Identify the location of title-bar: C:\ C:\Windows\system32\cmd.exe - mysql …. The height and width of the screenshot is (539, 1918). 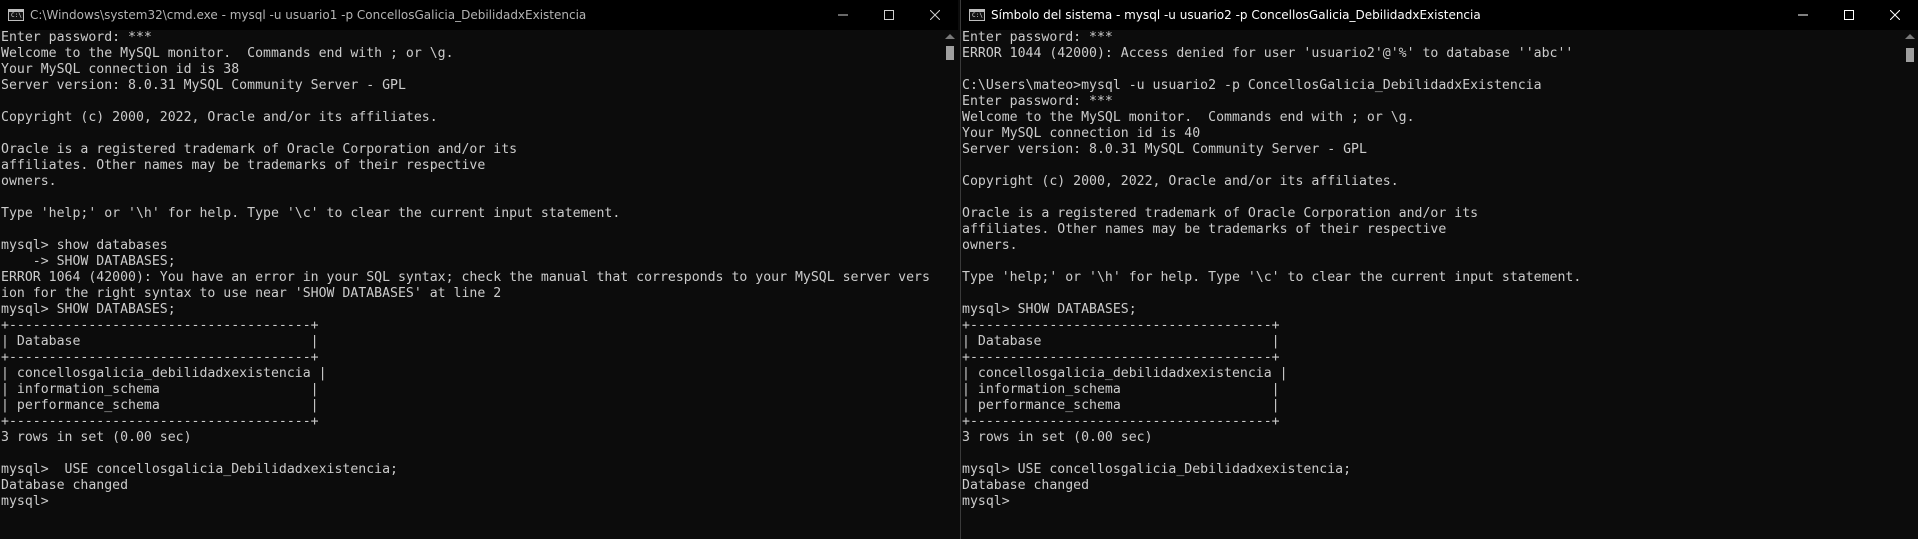
(479, 15).